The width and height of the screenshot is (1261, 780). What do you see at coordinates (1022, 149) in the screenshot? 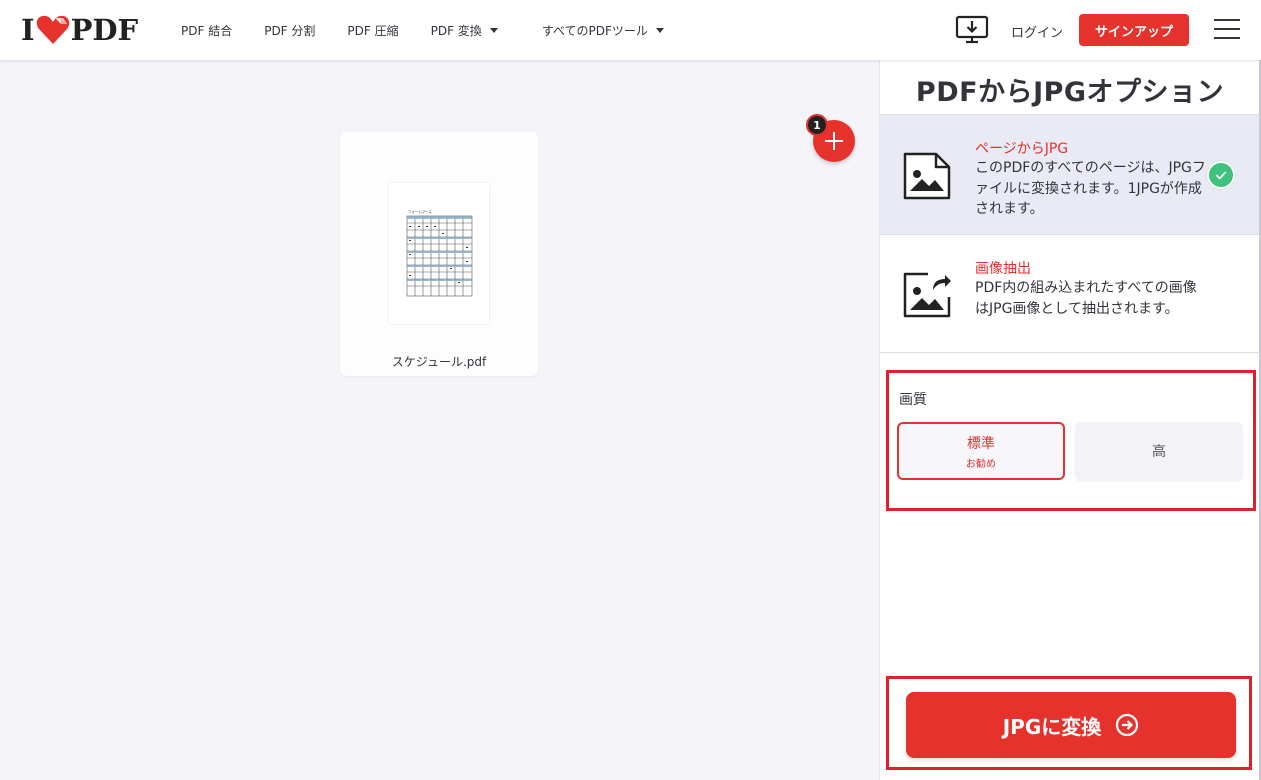
I see `option-page-to-jpg-title: ページからJPG` at bounding box center [1022, 149].